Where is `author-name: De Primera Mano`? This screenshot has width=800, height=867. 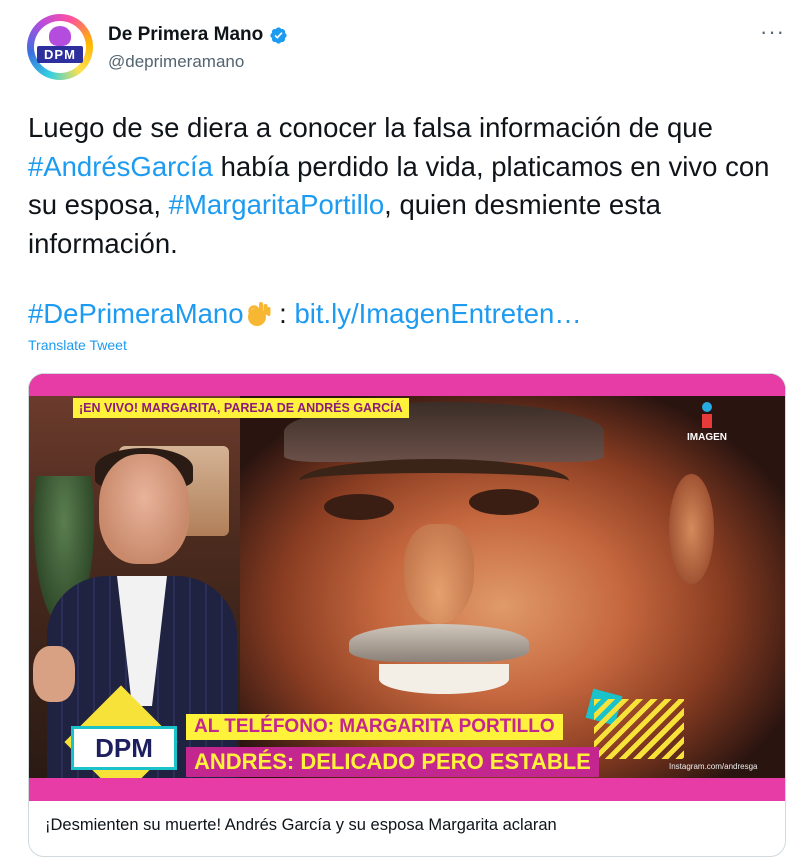 author-name: De Primera Mano is located at coordinates (185, 35).